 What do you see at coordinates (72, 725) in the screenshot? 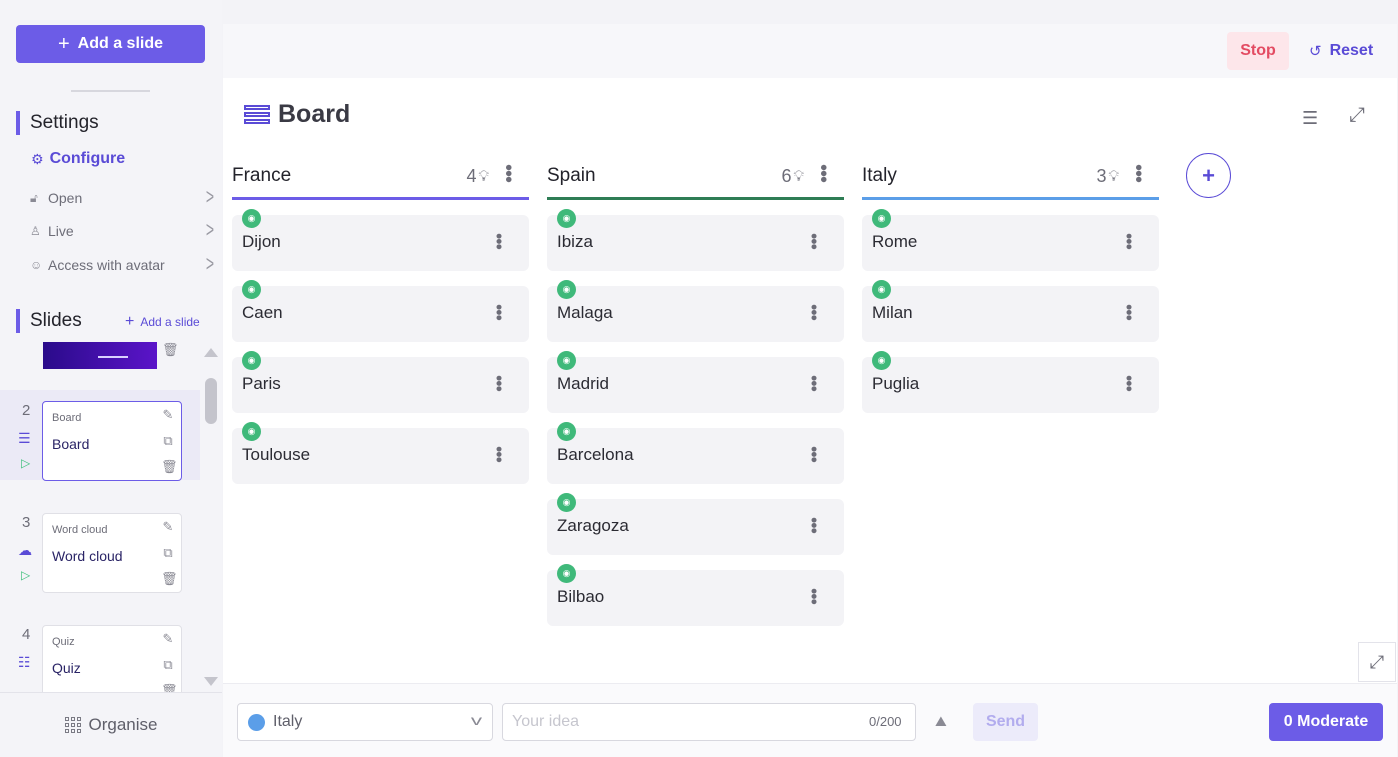
I see `grid-icon` at bounding box center [72, 725].